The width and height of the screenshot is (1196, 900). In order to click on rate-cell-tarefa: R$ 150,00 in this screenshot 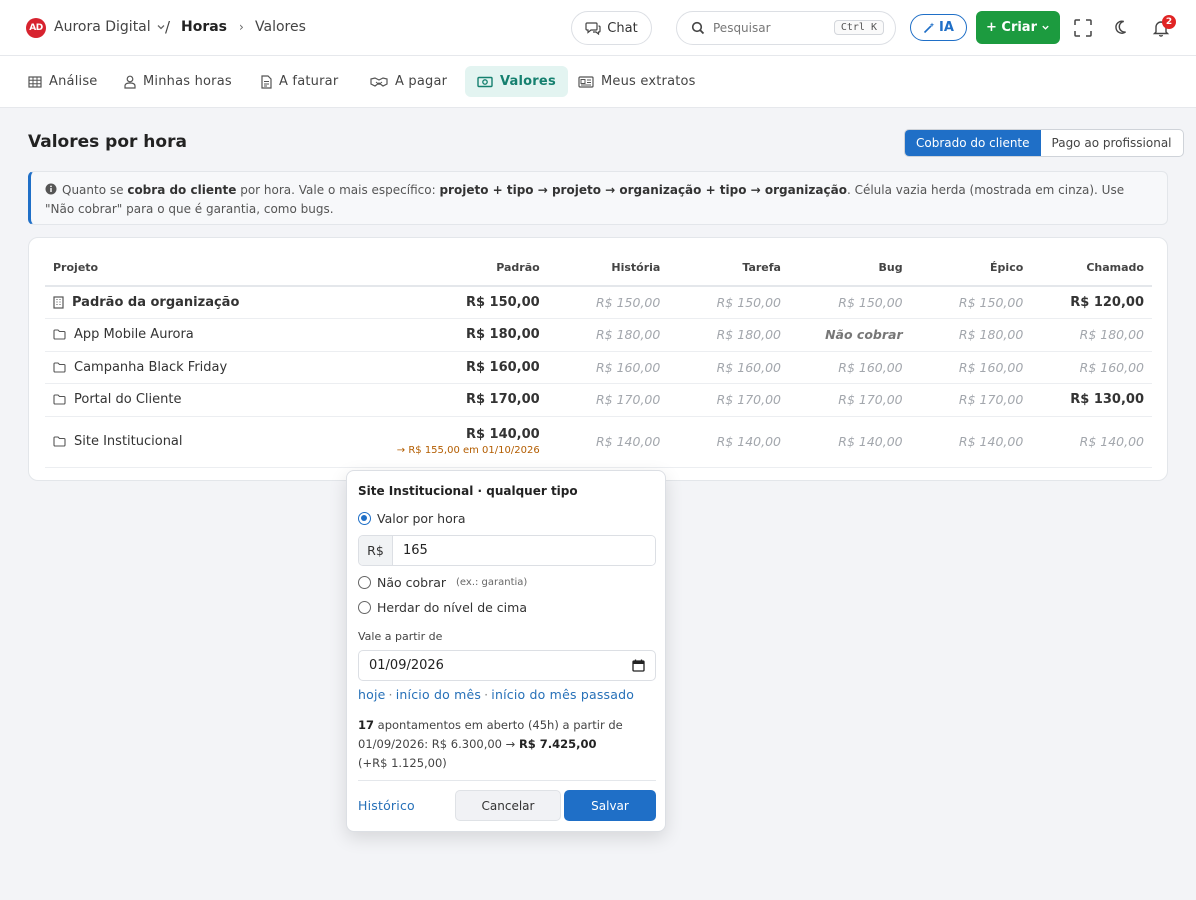, I will do `click(728, 302)`.